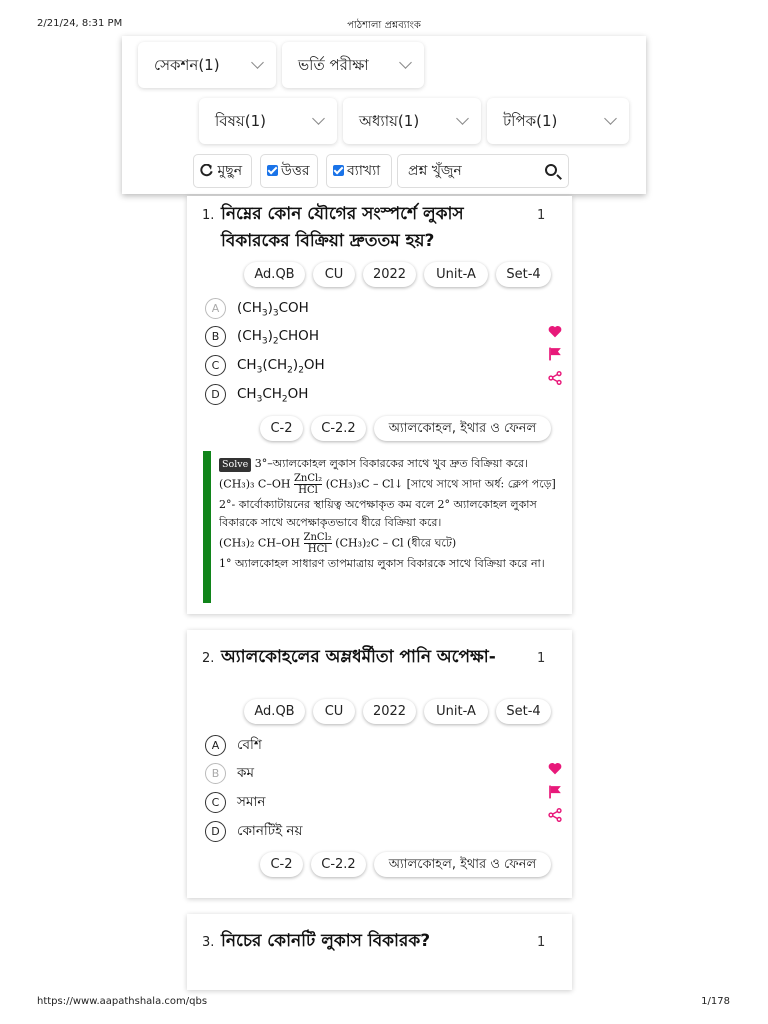  What do you see at coordinates (249, 745) in the screenshot?
I see `option-text: বেশি` at bounding box center [249, 745].